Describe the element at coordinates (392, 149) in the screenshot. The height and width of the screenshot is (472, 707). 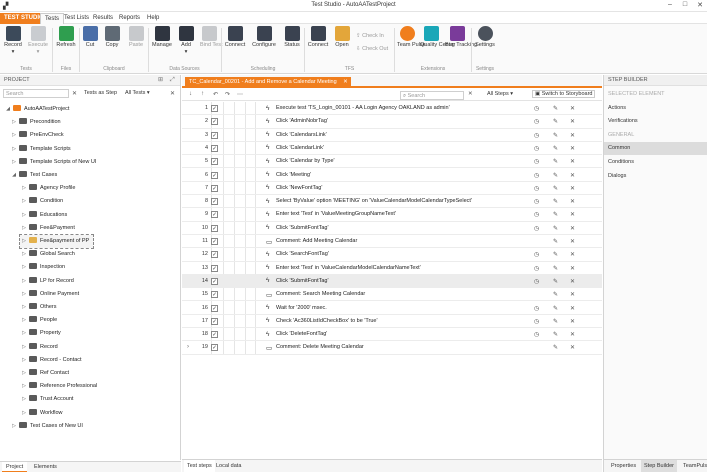
I see `step-row: 4 ✓ ϟ Click 'CalendarLink' ◷ ✎ ✕` at that location.